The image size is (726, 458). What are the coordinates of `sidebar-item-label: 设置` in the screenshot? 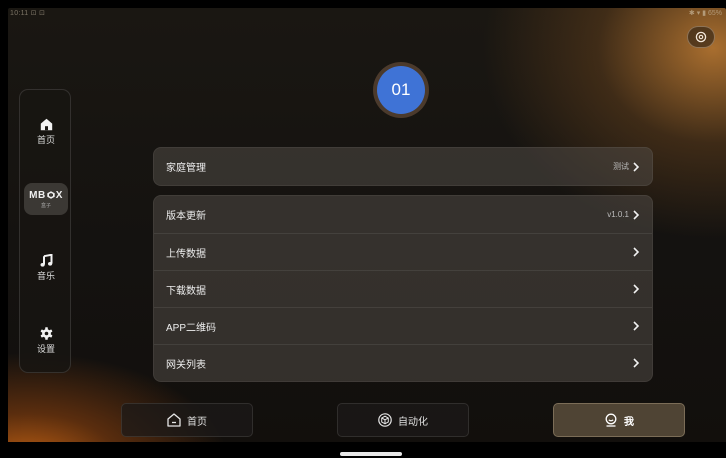 It's located at (45, 349).